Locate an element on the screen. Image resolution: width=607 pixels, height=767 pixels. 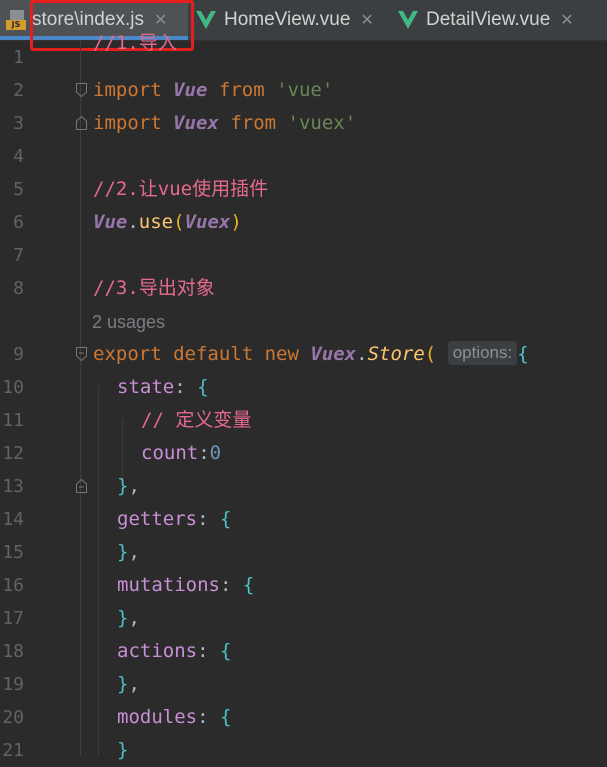
line-number: 21 is located at coordinates (13, 750).